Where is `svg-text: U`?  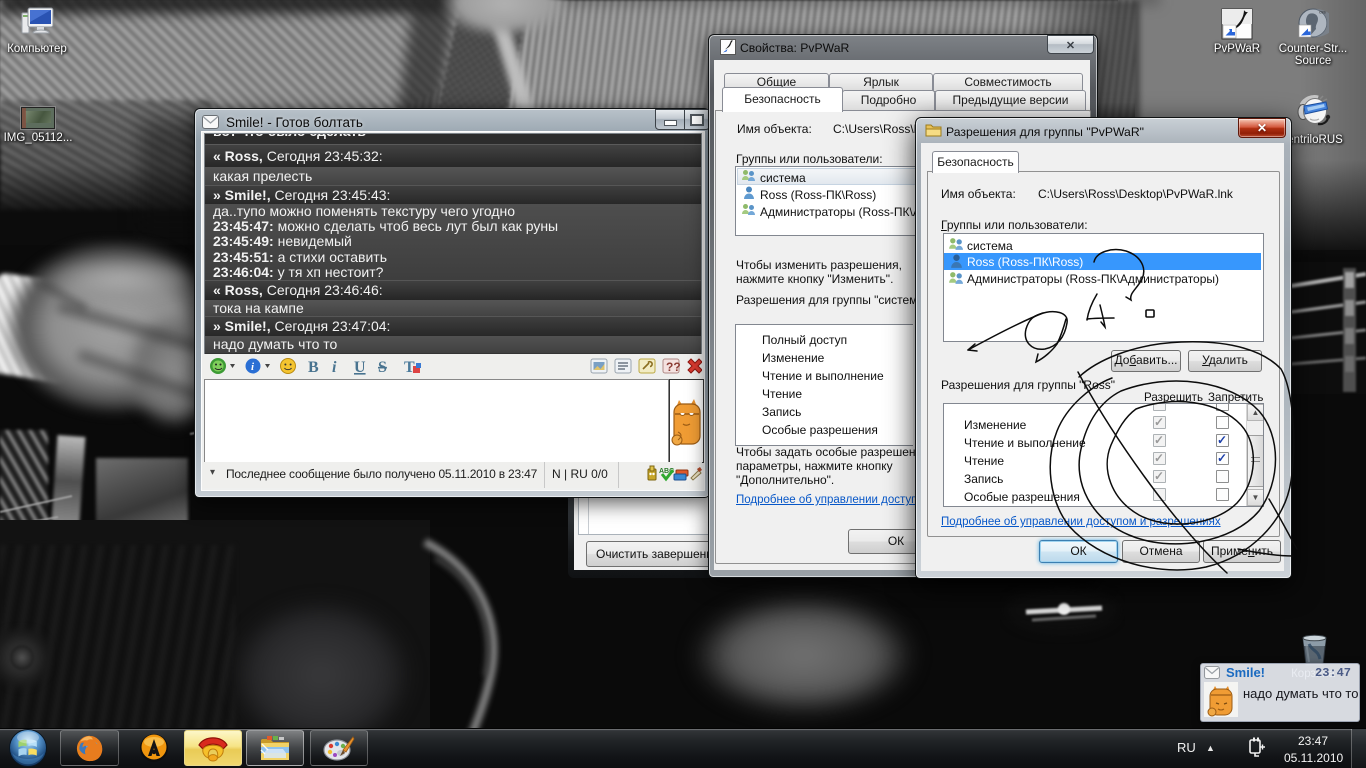 svg-text: U is located at coordinates (360, 367).